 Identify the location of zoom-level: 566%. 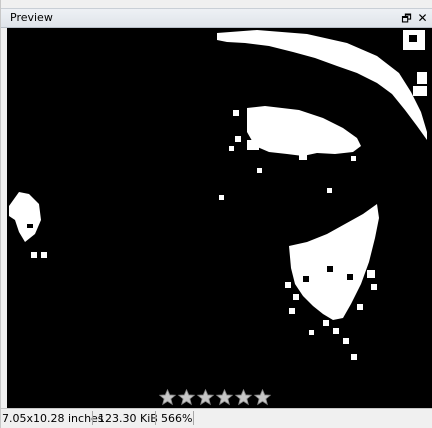
(177, 418).